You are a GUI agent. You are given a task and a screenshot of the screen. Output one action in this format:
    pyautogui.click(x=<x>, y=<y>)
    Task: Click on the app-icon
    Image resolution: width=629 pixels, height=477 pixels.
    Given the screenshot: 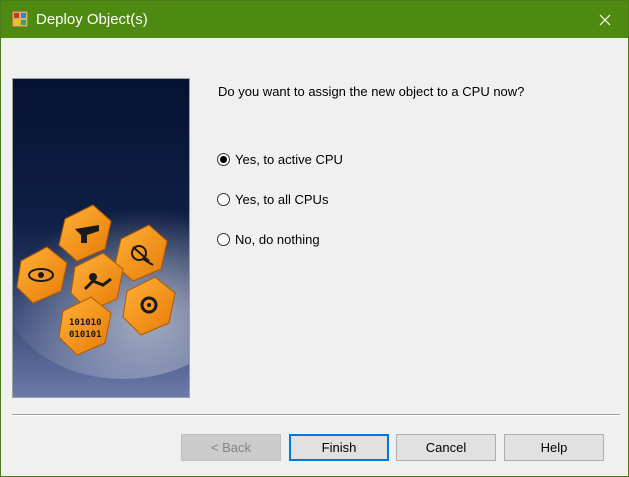 What is the action you would take?
    pyautogui.click(x=20, y=19)
    